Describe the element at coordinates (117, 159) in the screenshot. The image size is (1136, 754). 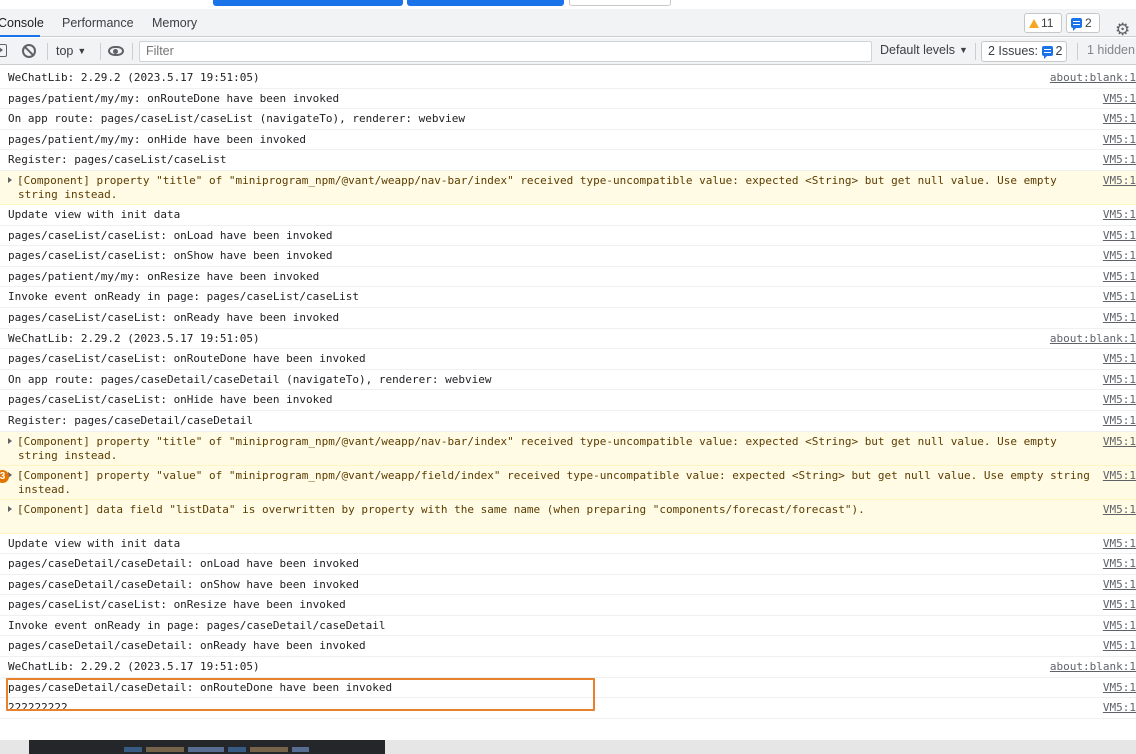
I see `console-message-text: Register: pages/caseList/caseList` at that location.